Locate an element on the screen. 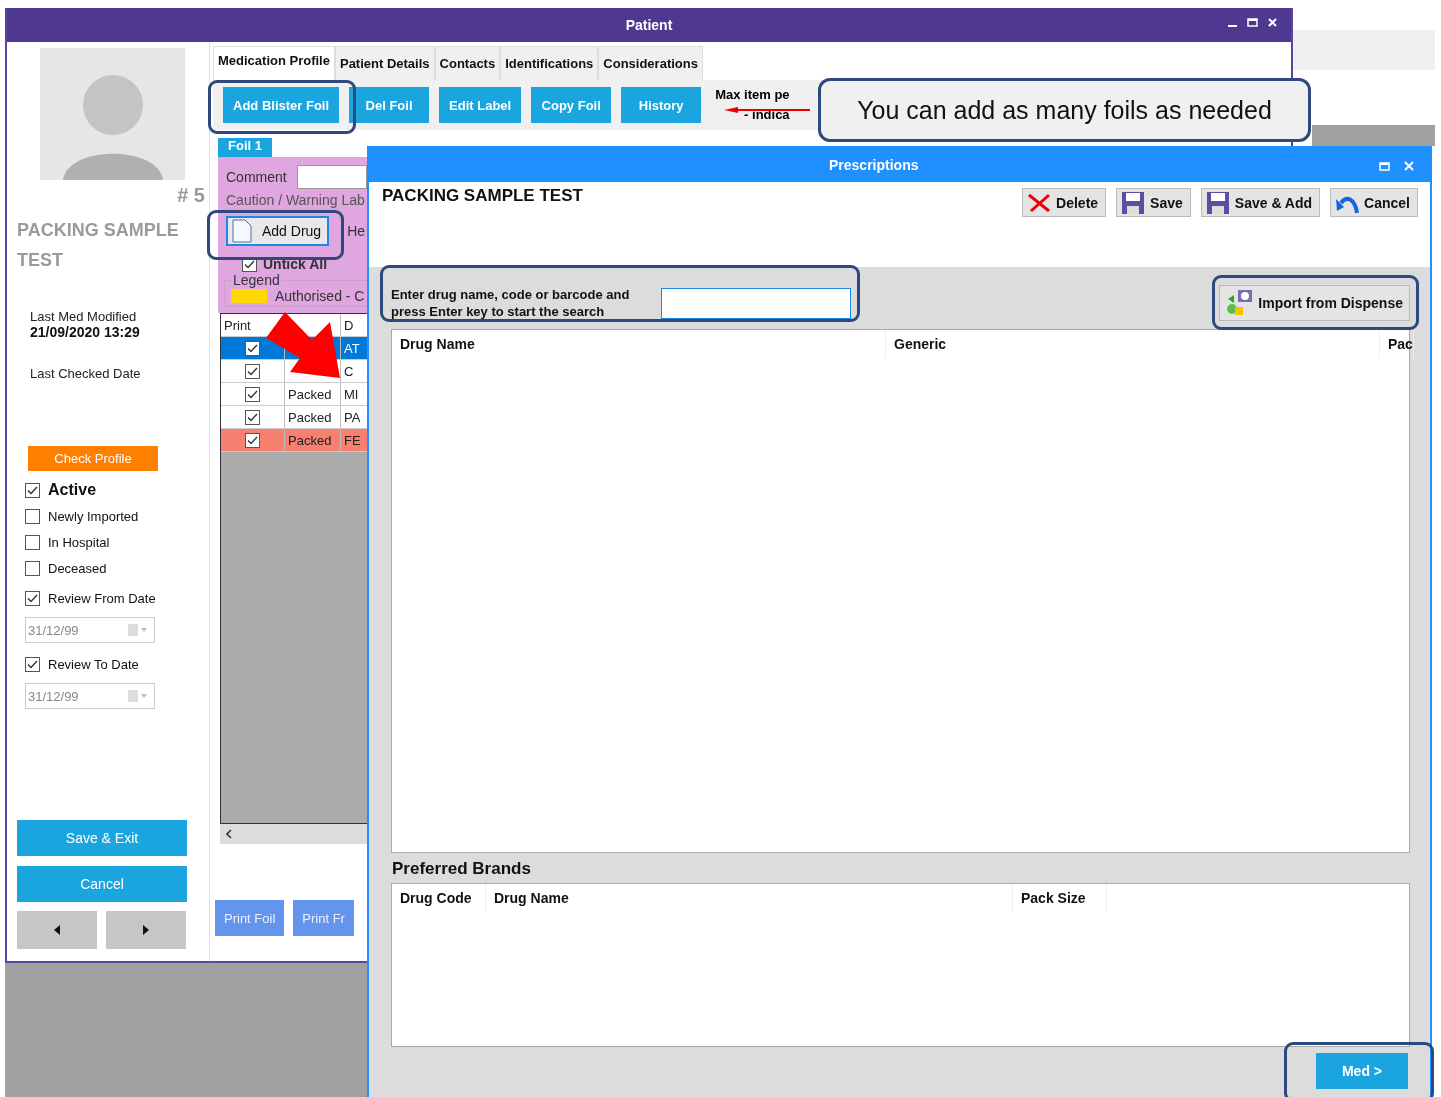 The width and height of the screenshot is (1441, 1097). table-row: Packed FE is located at coordinates (295, 440).